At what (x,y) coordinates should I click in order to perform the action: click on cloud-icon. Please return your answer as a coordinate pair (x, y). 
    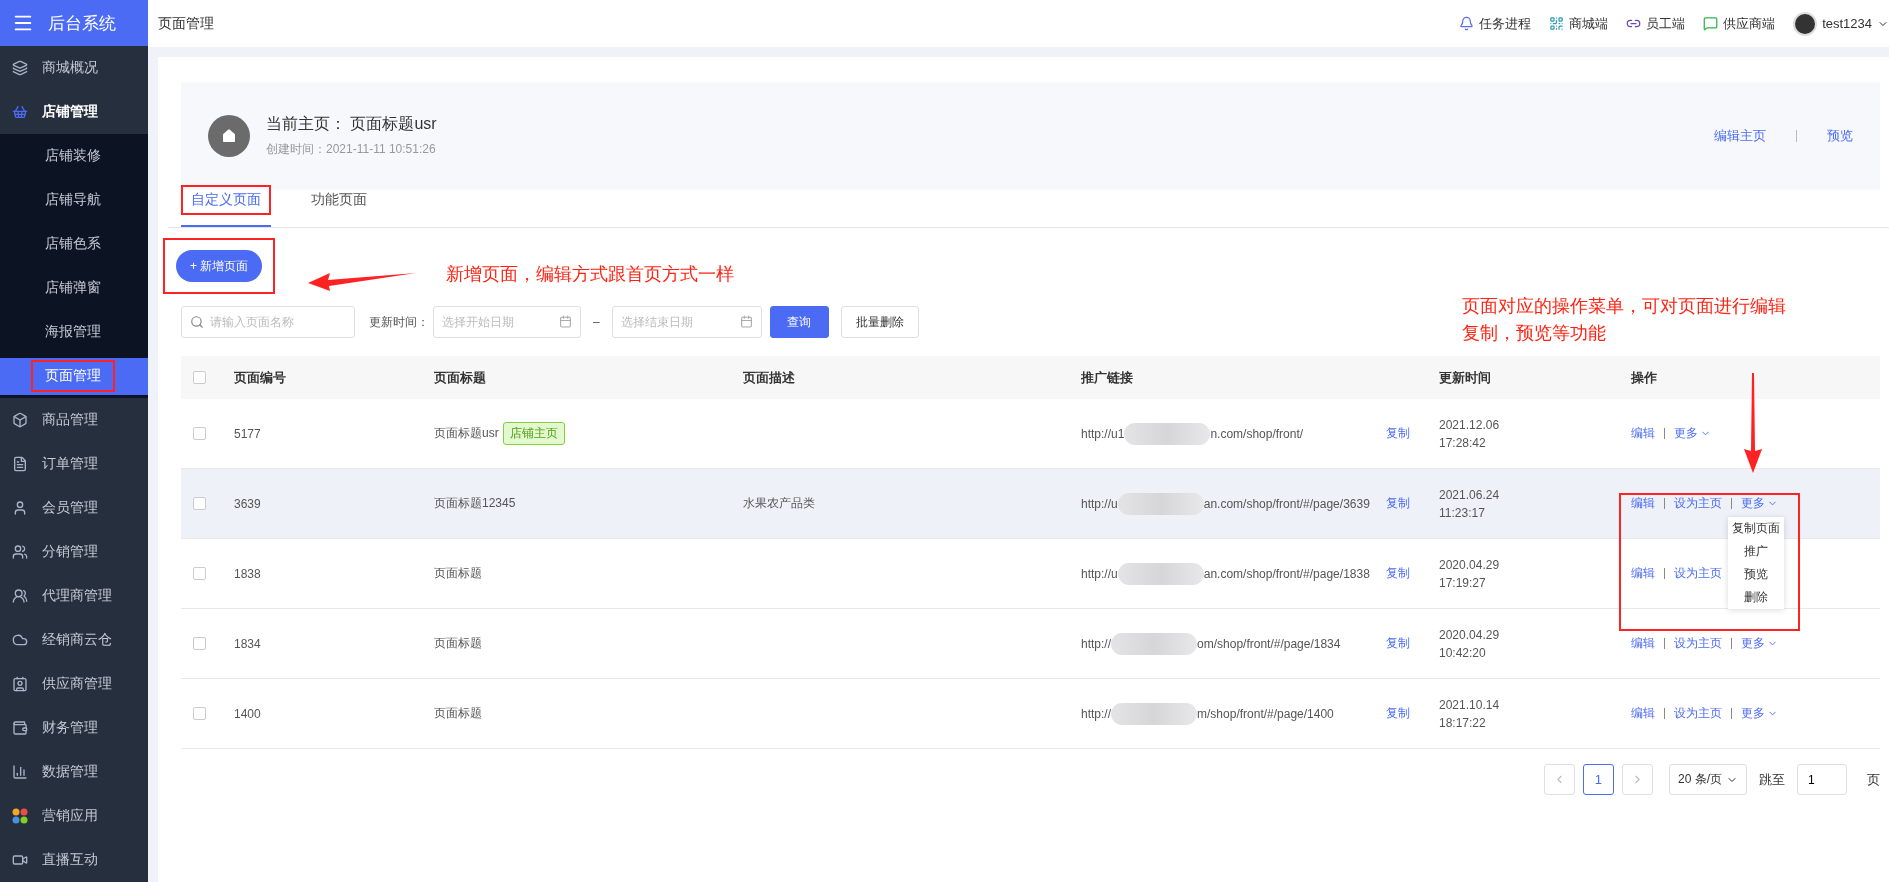
    Looking at the image, I should click on (20, 640).